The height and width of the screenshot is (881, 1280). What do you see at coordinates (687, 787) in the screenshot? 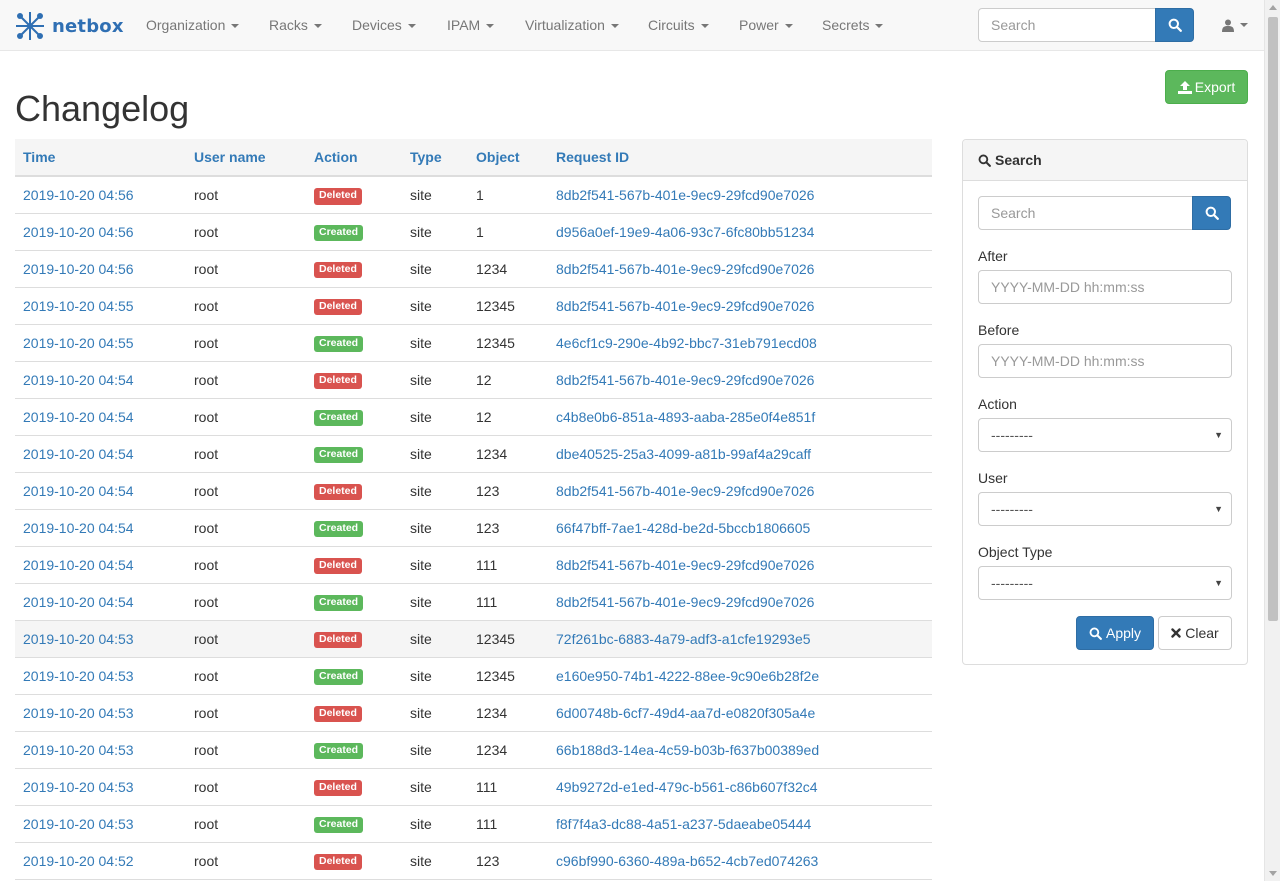
I see `request-id-link: 49b9272d-e1ed-479c-b561-c86b607f32c4` at bounding box center [687, 787].